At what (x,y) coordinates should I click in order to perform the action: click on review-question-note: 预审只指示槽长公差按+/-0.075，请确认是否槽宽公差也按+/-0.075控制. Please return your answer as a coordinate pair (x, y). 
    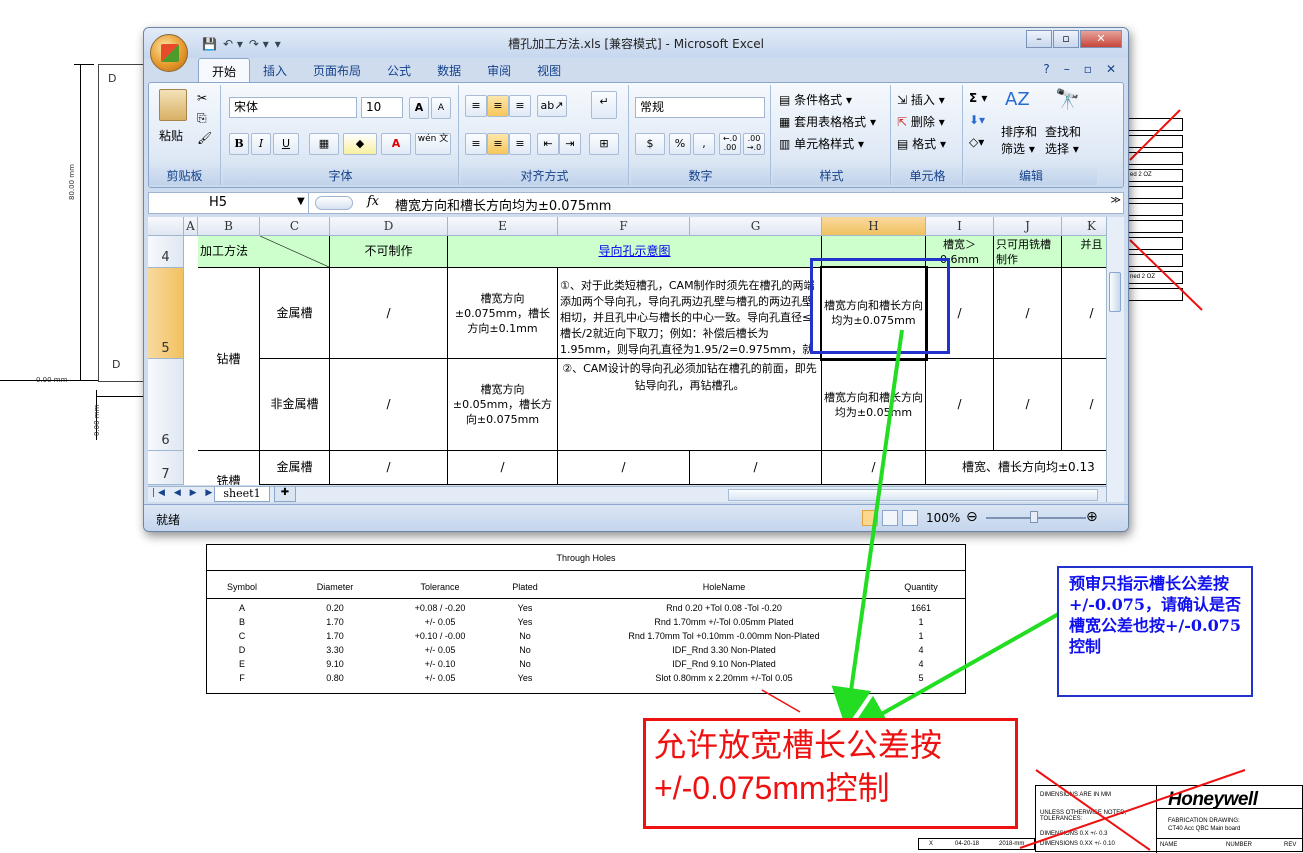
    Looking at the image, I should click on (1155, 631).